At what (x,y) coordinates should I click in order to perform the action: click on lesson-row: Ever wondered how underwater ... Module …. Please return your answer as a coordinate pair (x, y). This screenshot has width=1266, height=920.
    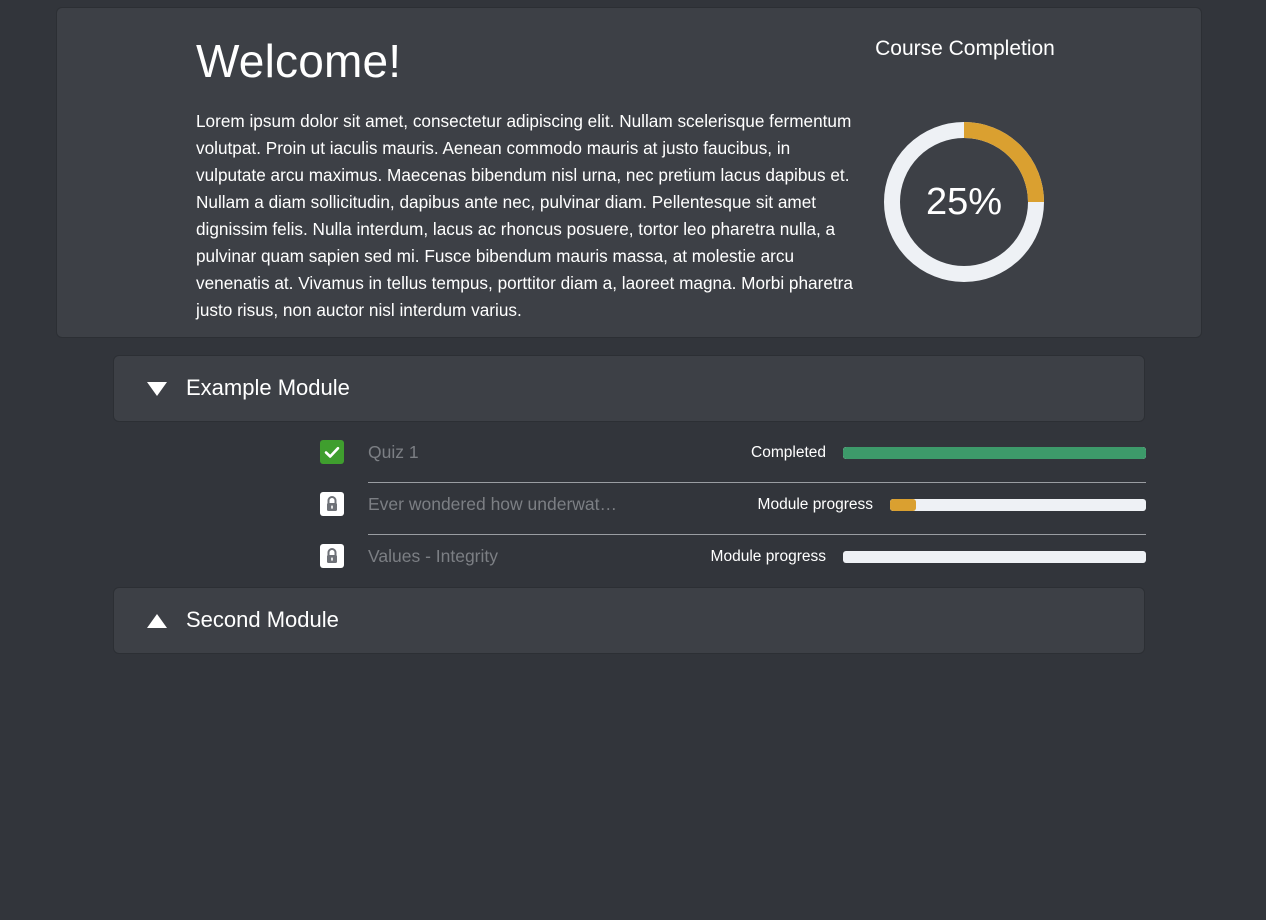
    Looking at the image, I should click on (733, 512).